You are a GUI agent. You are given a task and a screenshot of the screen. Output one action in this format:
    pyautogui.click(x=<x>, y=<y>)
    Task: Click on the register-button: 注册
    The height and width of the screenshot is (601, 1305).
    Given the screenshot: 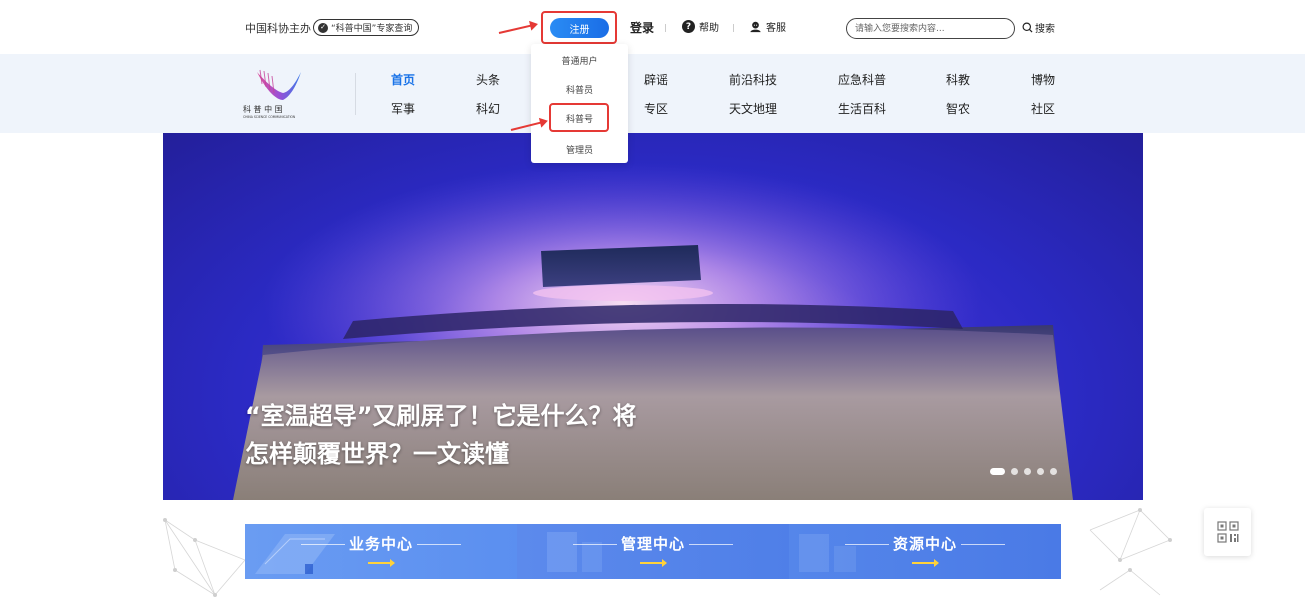 What is the action you would take?
    pyautogui.click(x=579, y=28)
    